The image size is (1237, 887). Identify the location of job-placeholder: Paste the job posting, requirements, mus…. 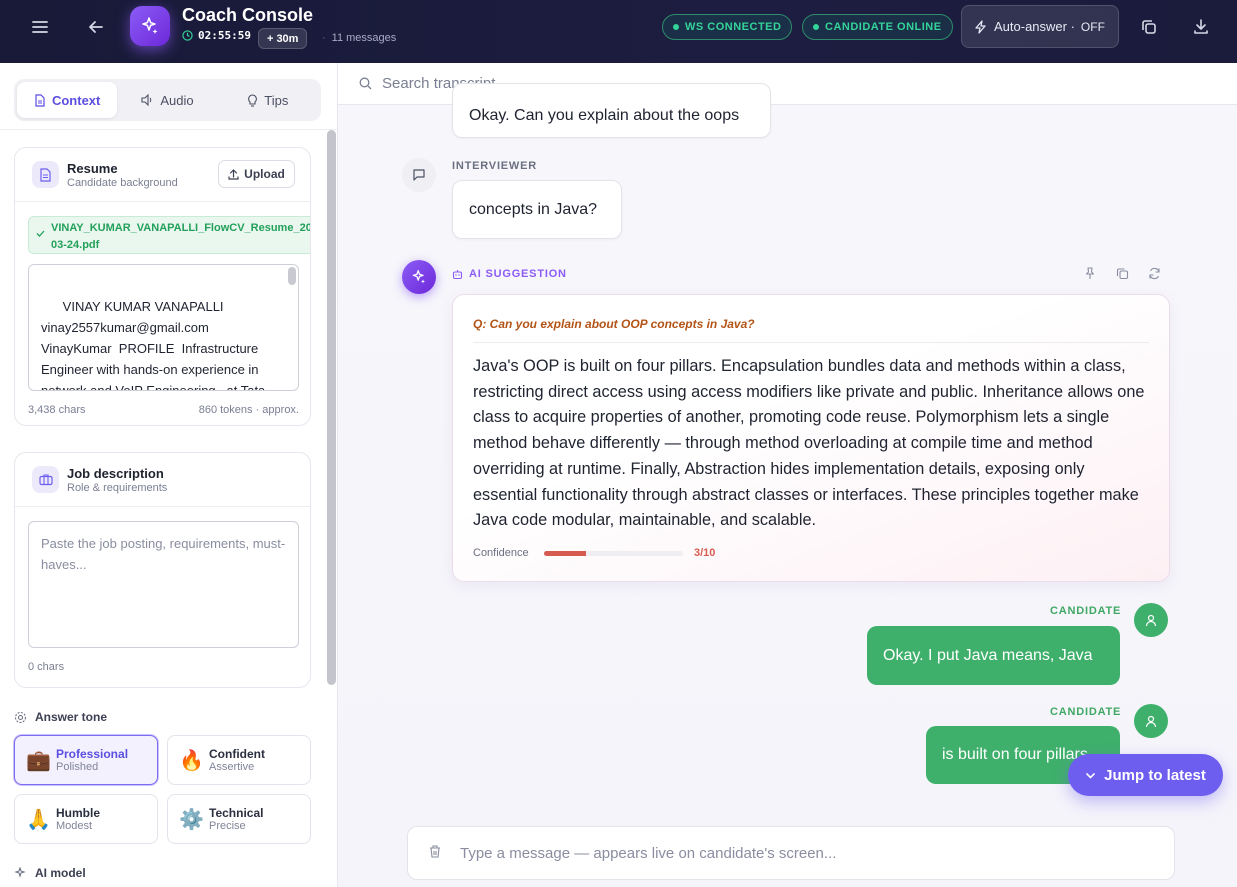
(163, 554).